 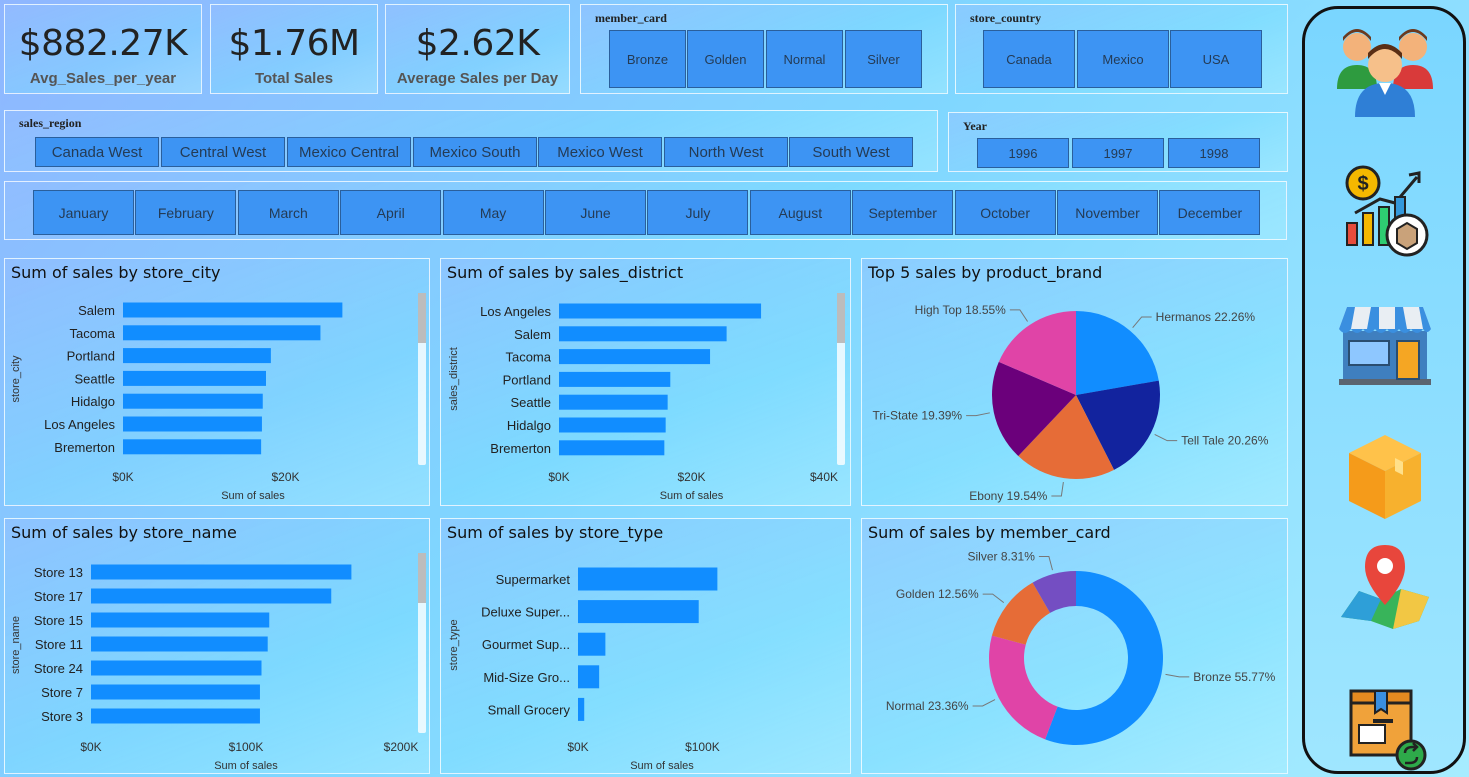 What do you see at coordinates (92, 333) in the screenshot?
I see `category-label: Tacoma` at bounding box center [92, 333].